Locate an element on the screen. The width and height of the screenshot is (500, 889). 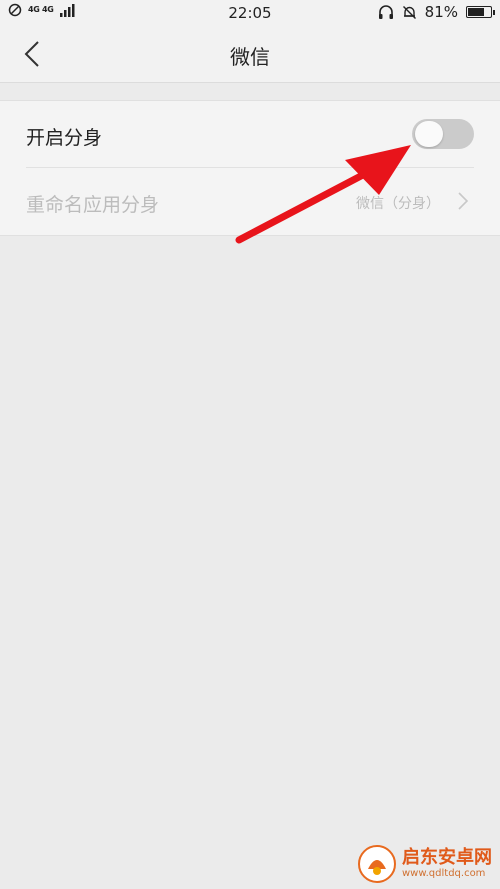
watermark: 启东安卓网 www.qdltdq.com is located at coordinates (425, 864).